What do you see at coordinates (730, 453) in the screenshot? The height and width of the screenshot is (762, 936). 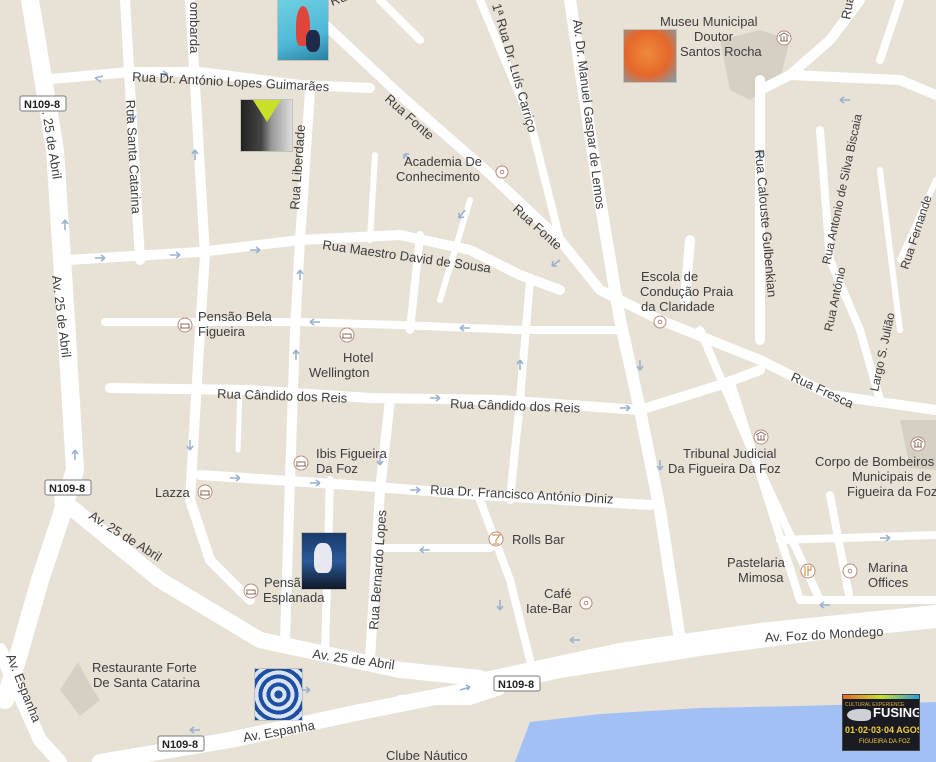 I see `svg-text: Tribunal Judicial` at bounding box center [730, 453].